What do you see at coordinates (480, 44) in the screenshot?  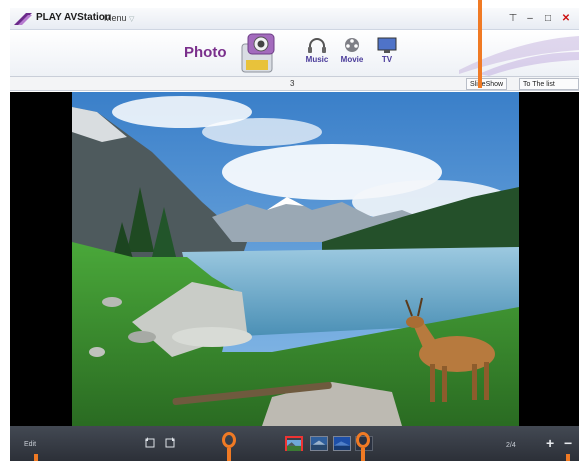 I see `callout-line-slideshow` at bounding box center [480, 44].